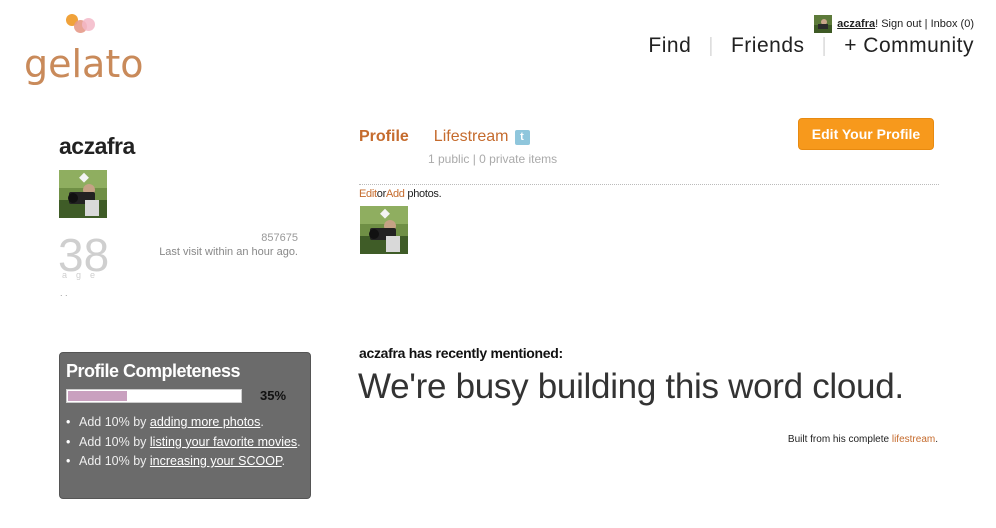  Describe the element at coordinates (381, 194) in the screenshot. I see `photo-or: or` at that location.